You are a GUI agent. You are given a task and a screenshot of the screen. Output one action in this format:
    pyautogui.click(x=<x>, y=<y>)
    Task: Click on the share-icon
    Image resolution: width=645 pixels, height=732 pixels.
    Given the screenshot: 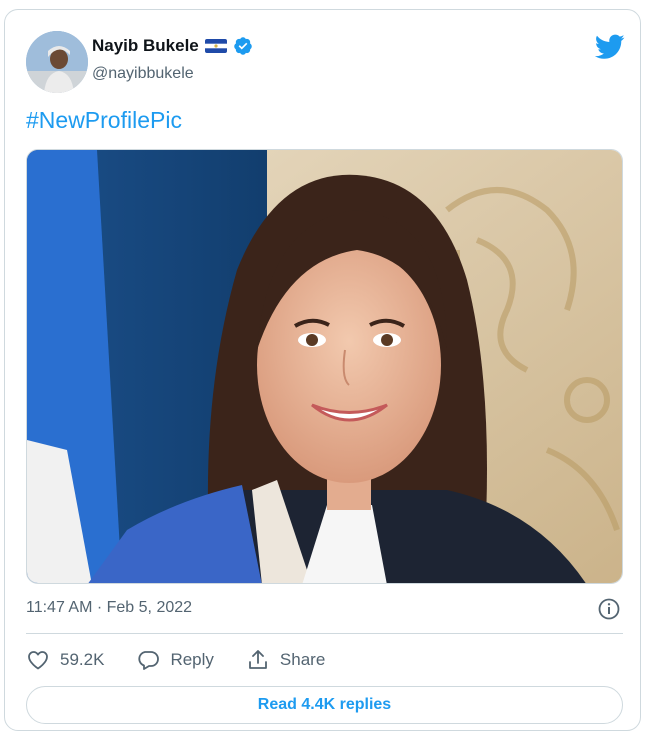 What is the action you would take?
    pyautogui.click(x=258, y=659)
    